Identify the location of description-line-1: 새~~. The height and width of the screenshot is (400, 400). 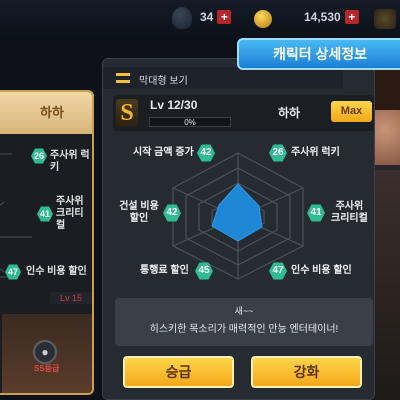
(244, 311).